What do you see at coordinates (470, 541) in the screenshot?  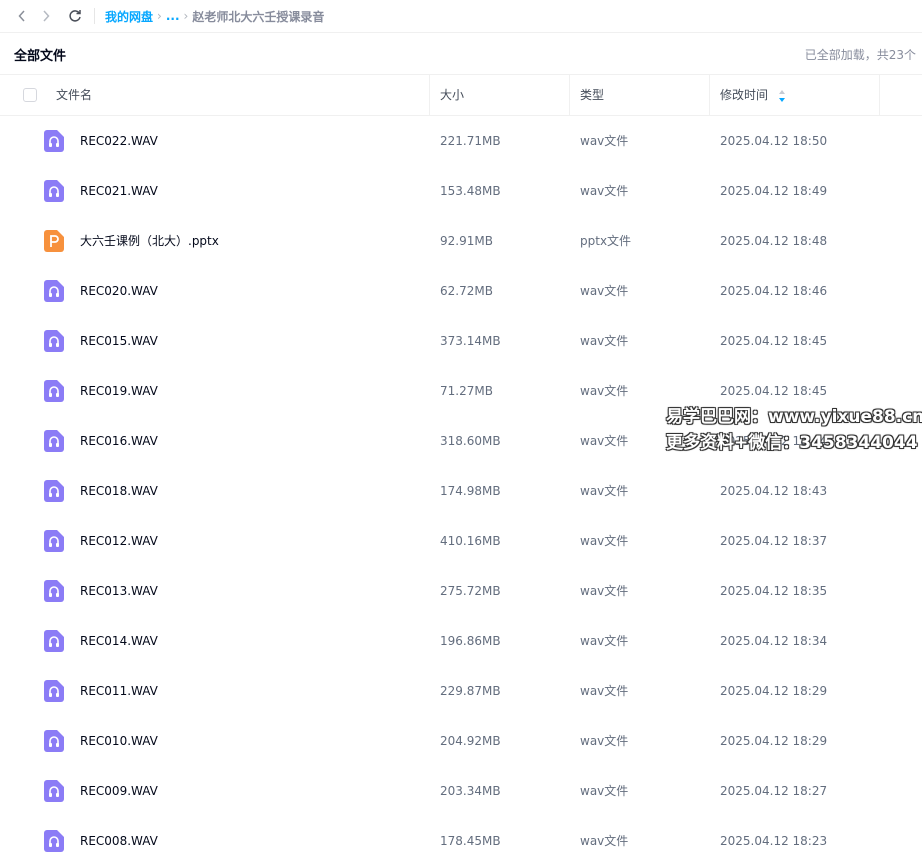 I see `file-size: 410.16MB` at bounding box center [470, 541].